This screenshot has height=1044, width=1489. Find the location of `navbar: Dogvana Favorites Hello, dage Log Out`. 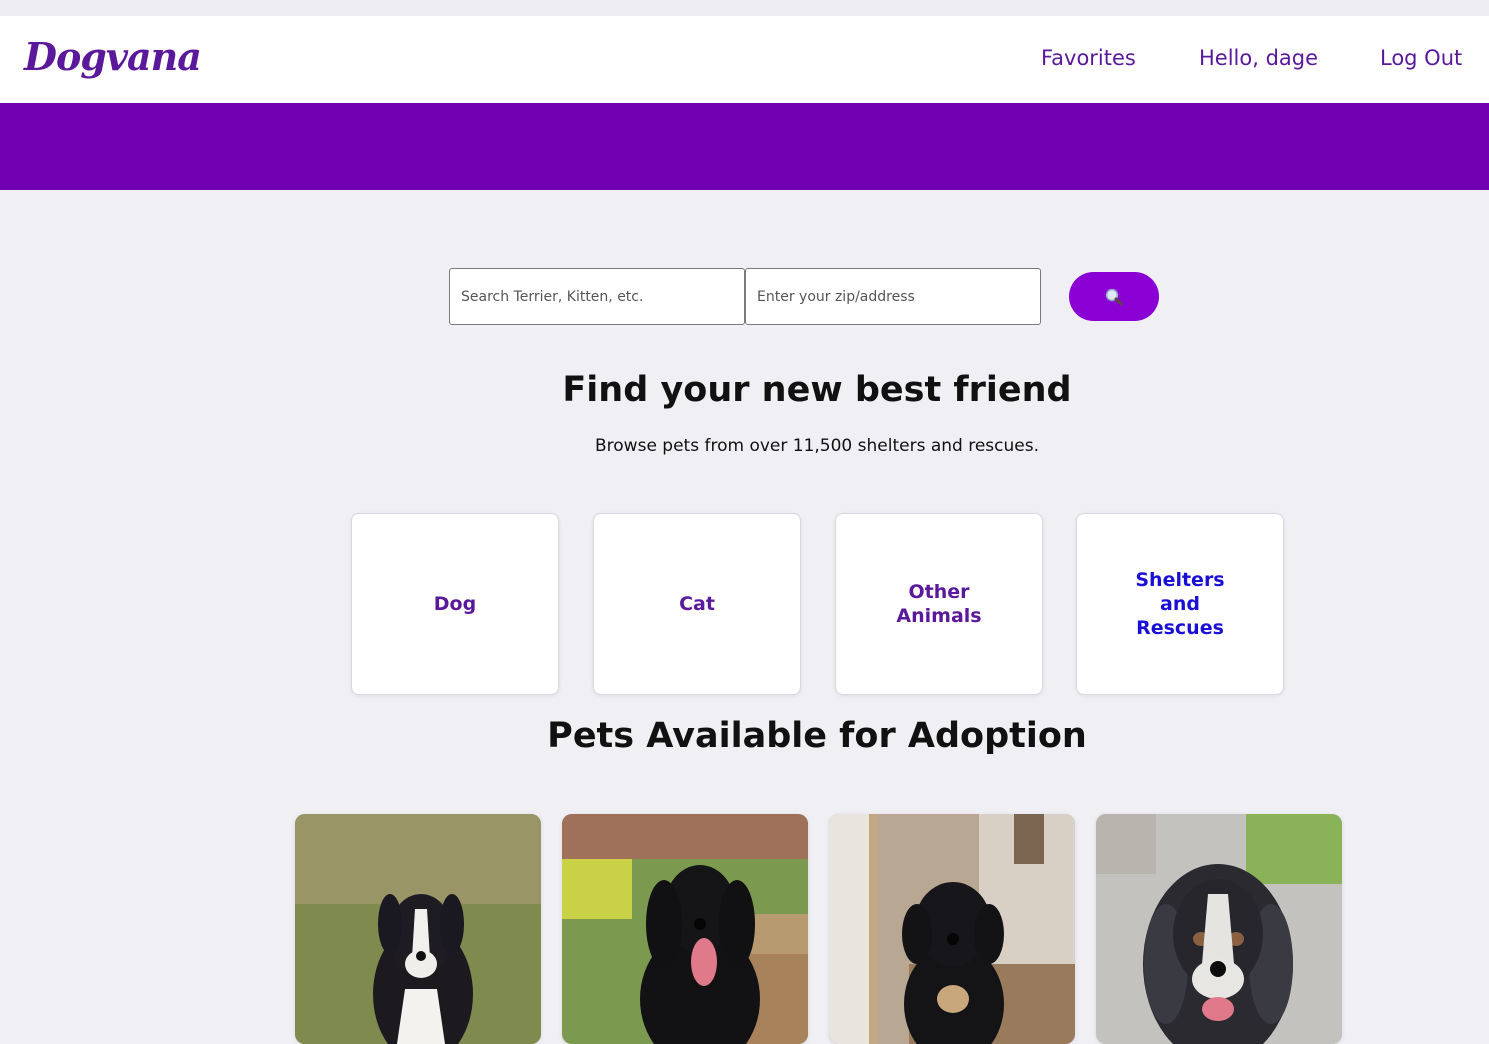

navbar: Dogvana Favorites Hello, dage Log Out is located at coordinates (744, 59).